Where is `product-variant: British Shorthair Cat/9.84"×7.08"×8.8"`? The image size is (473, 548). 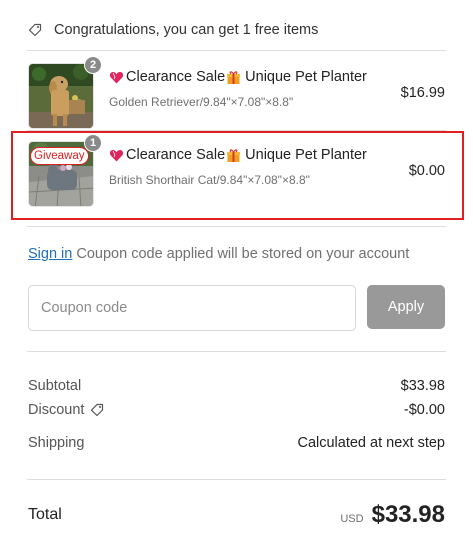
product-variant: British Shorthair Cat/9.84"×7.08"×8.8" is located at coordinates (209, 180).